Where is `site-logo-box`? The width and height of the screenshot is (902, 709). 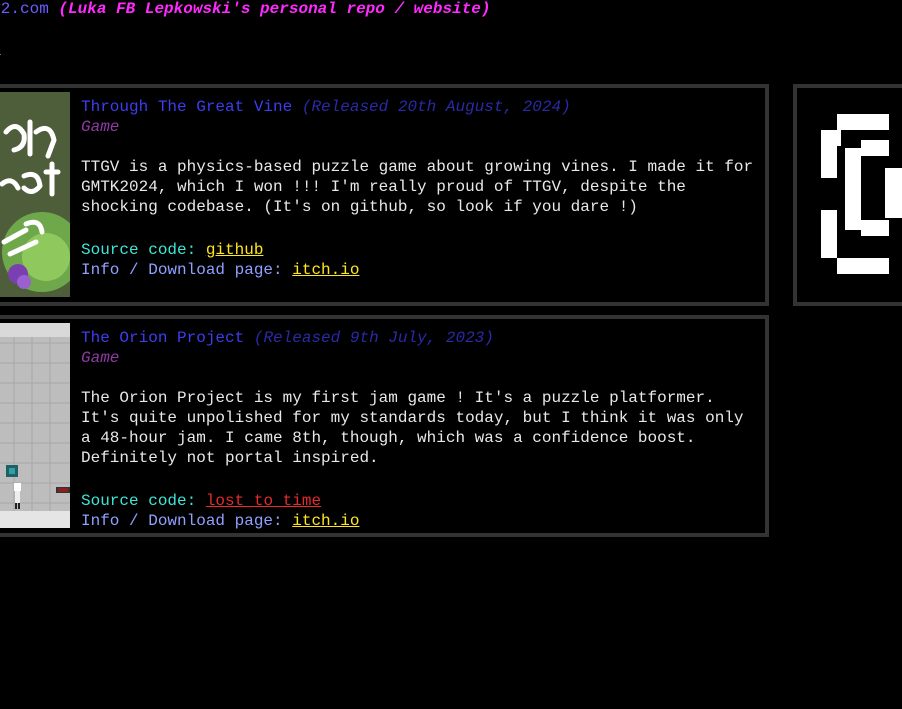
site-logo-box is located at coordinates (847, 195).